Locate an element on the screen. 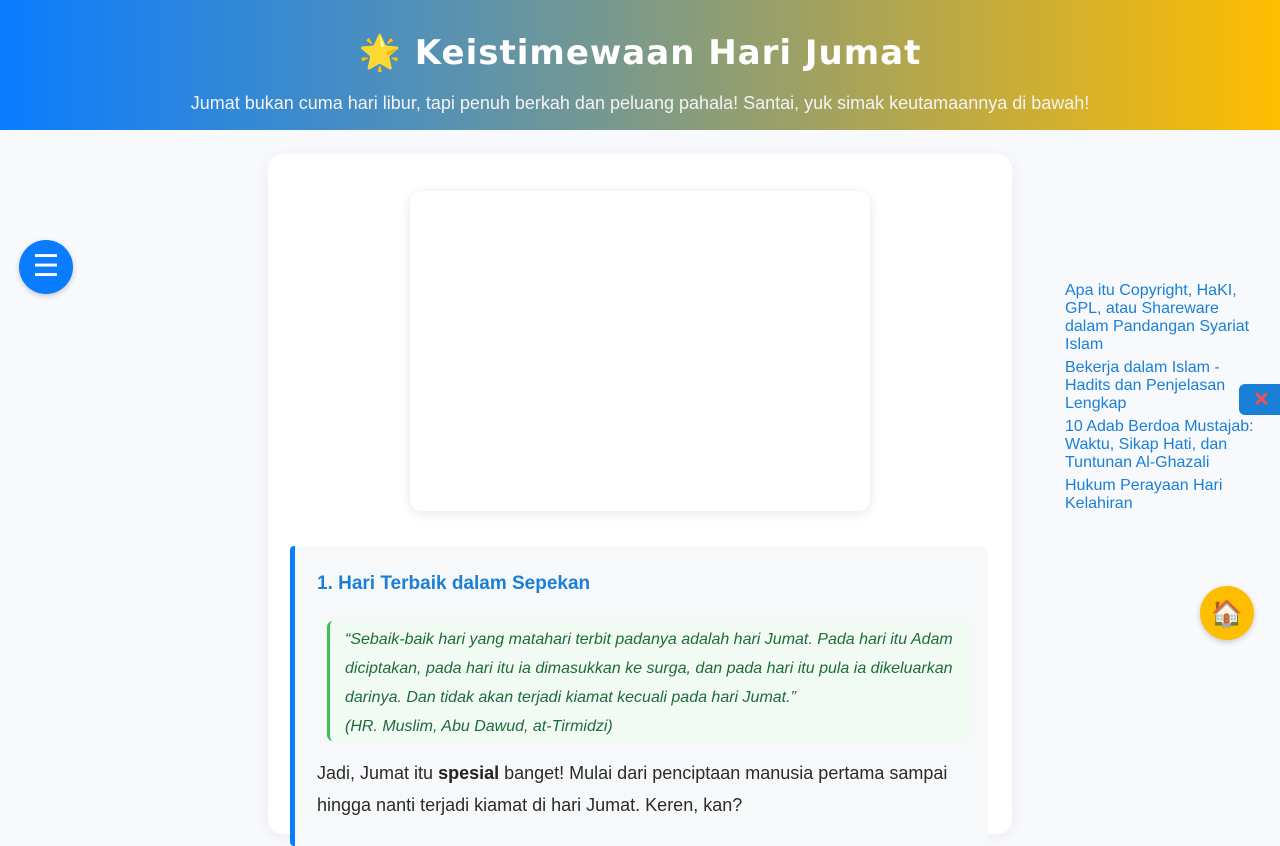 This screenshot has height=846, width=1280. home-button: 🏠 is located at coordinates (1227, 613).